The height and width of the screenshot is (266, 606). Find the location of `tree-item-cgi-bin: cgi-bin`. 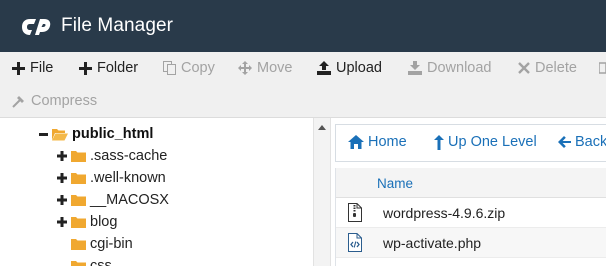

tree-item-cgi-bin: cgi-bin is located at coordinates (102, 244).